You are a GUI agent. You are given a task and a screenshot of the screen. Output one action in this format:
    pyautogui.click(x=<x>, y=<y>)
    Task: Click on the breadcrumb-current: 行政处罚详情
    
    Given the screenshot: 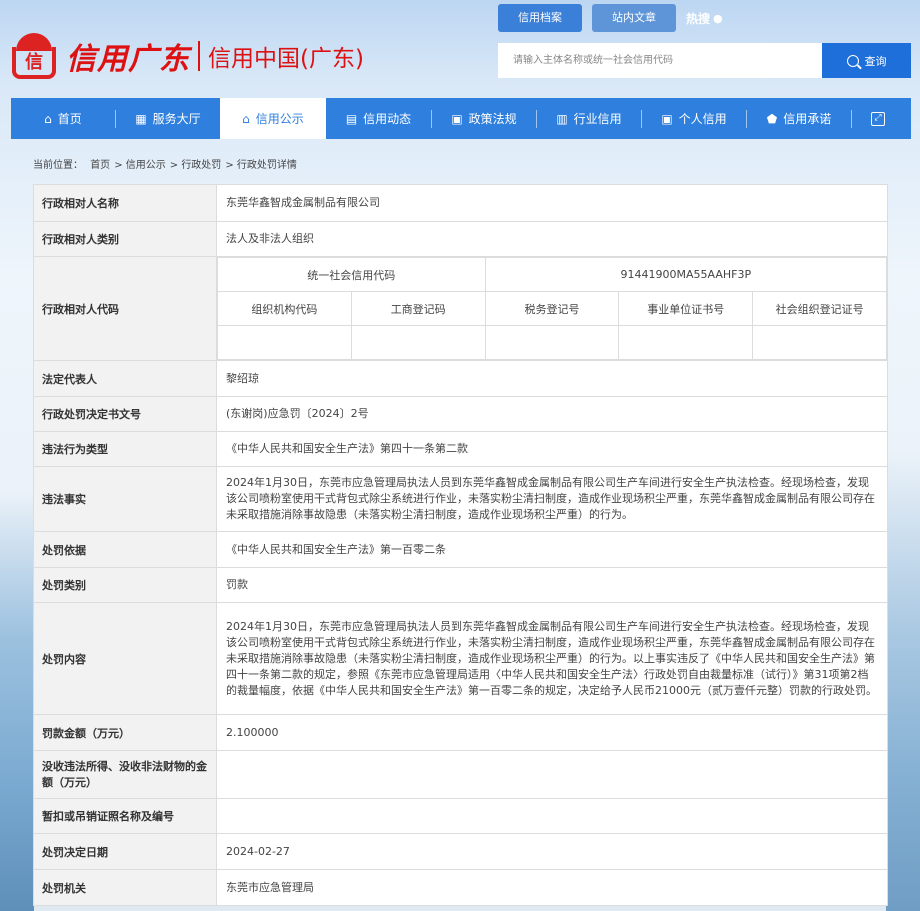 What is the action you would take?
    pyautogui.click(x=266, y=165)
    